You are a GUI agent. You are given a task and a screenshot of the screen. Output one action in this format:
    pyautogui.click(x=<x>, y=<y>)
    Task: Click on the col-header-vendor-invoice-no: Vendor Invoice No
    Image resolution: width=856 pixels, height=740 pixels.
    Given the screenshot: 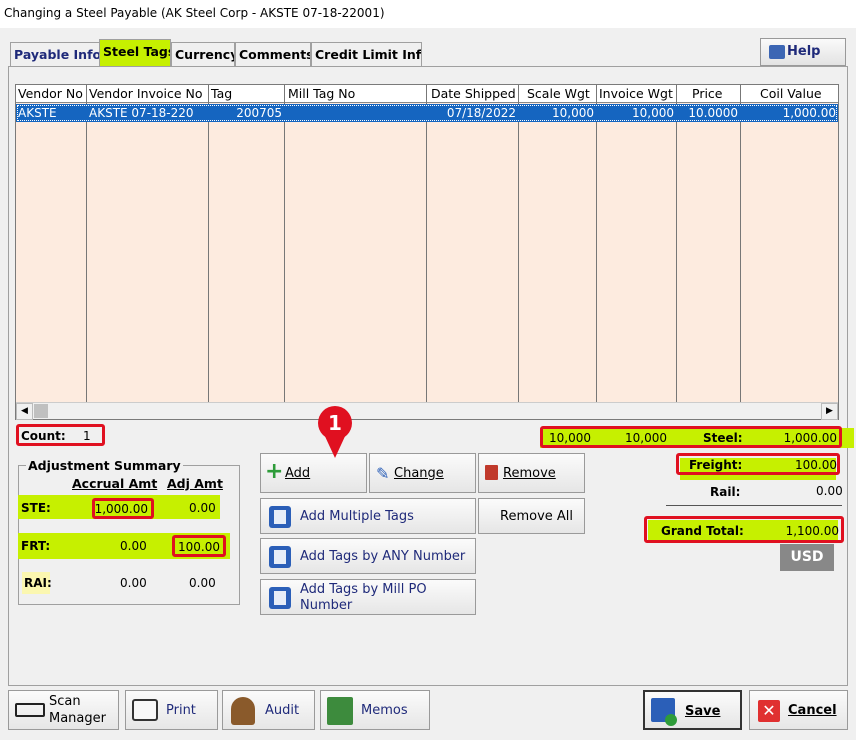 What is the action you would take?
    pyautogui.click(x=146, y=93)
    